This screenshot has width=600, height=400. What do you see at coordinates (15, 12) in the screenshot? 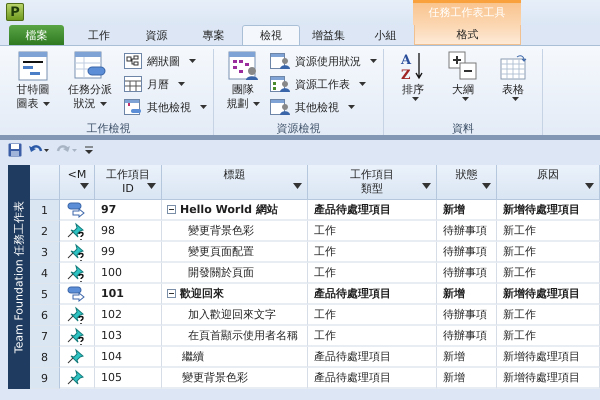
I see `app-logo: P` at bounding box center [15, 12].